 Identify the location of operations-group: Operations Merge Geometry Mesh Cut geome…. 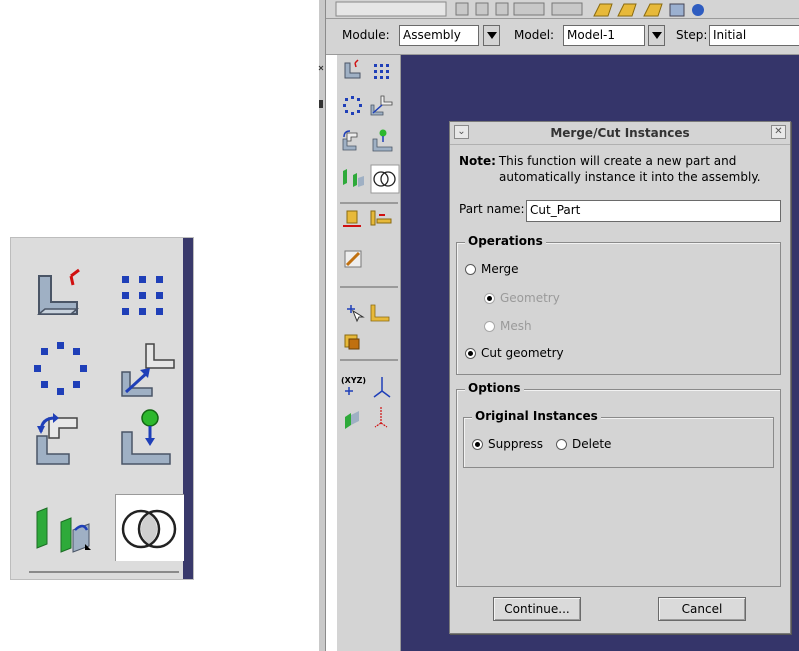
(618, 304).